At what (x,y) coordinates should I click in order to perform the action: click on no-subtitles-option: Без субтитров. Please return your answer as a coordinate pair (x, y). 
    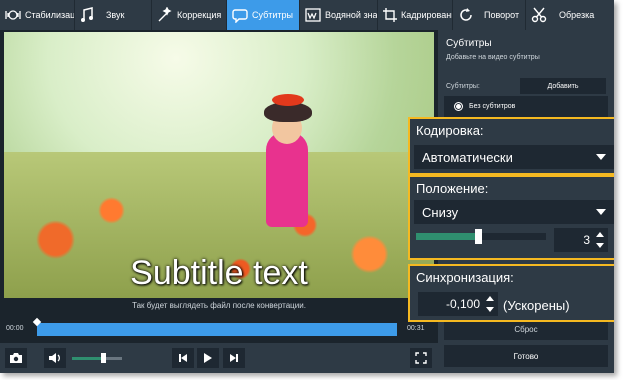
    Looking at the image, I should click on (484, 106).